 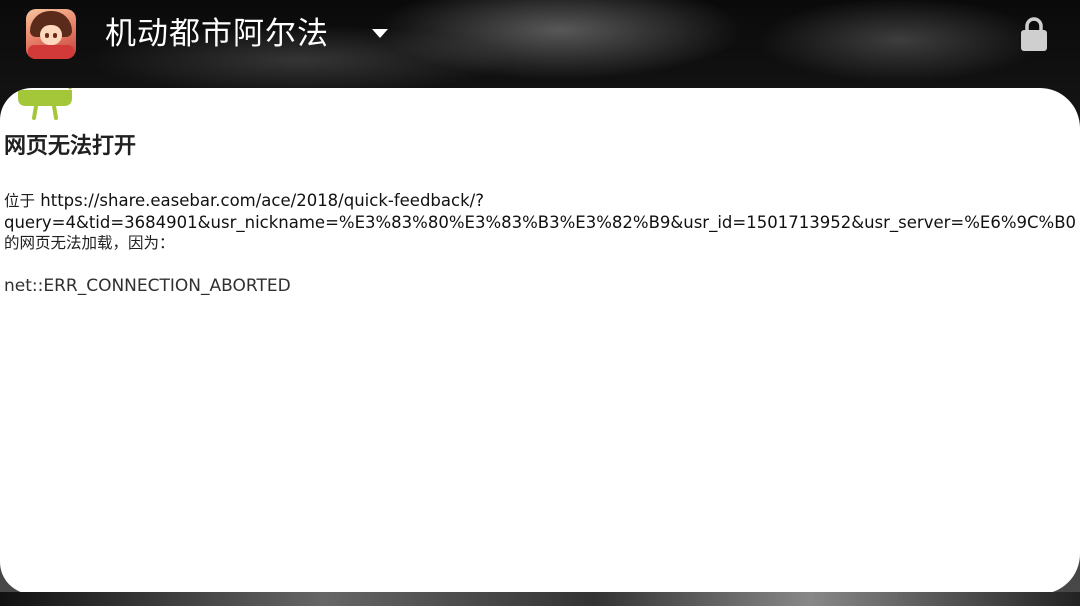 I want to click on app-title: 机动都市阿尔法, so click(x=217, y=34).